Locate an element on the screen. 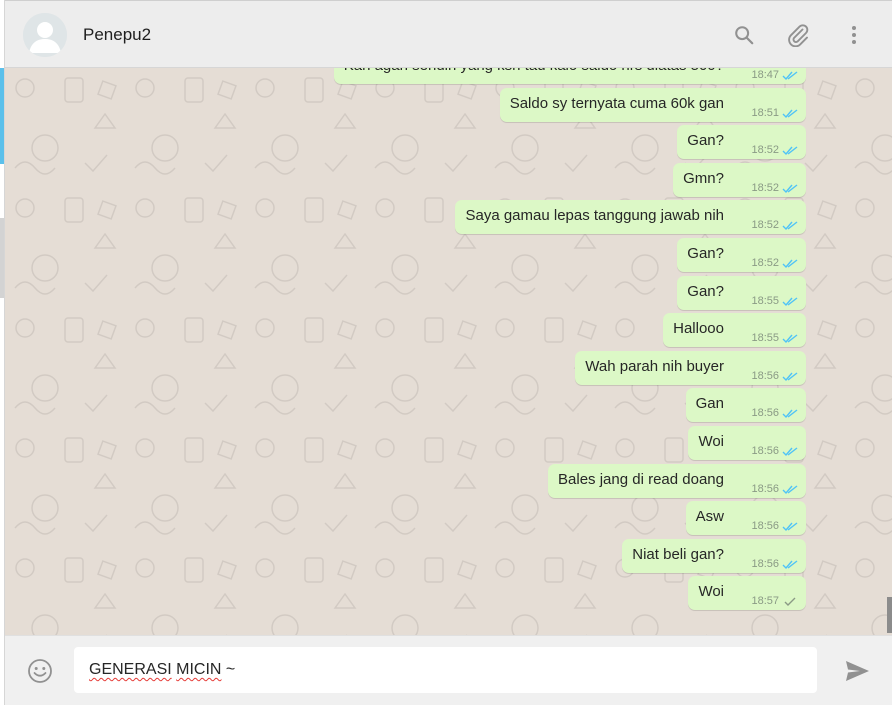 The width and height of the screenshot is (892, 705). emoji-button is located at coordinates (40, 671).